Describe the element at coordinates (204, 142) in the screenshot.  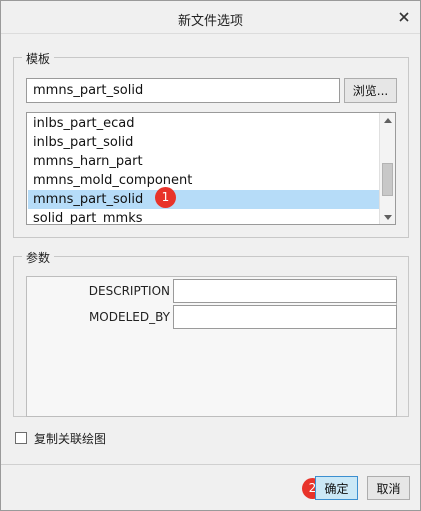
I see `list-item: inlbs_part_solid` at that location.